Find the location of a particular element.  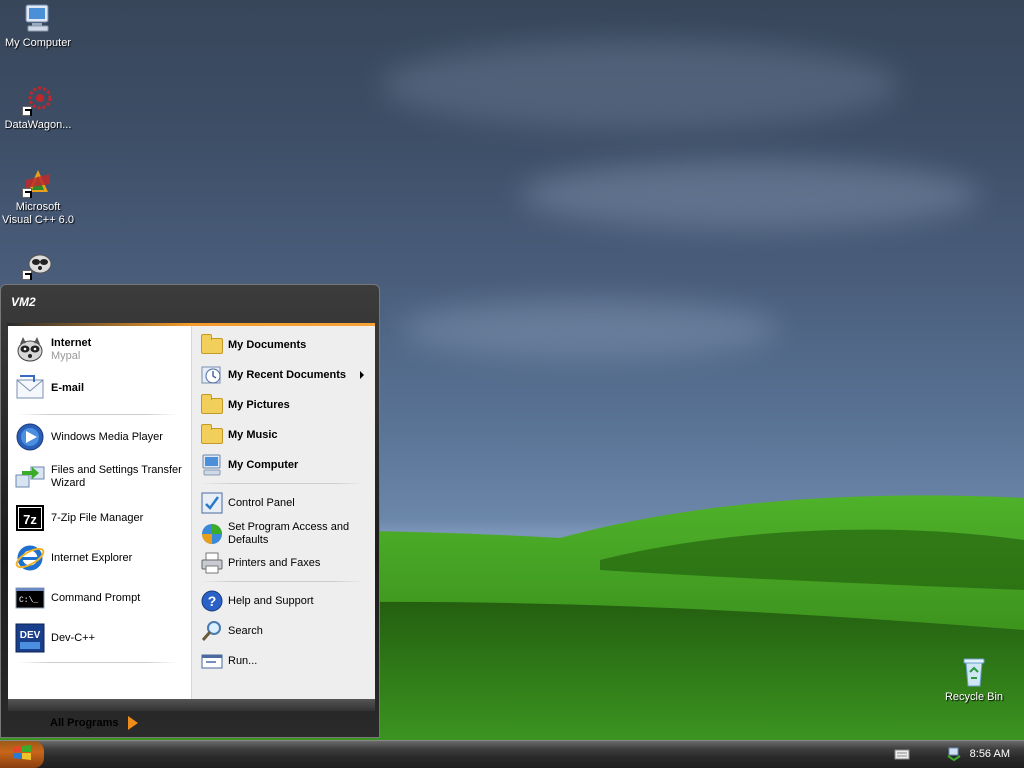

desktop-icon-raccoon is located at coordinates (38, 265).